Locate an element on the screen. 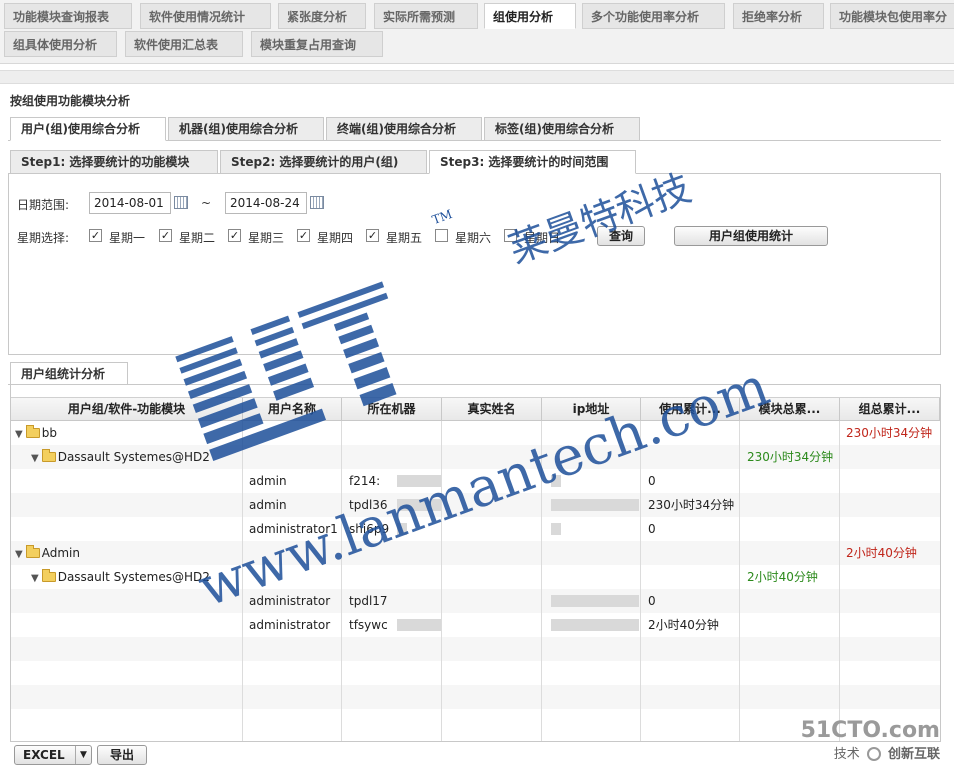 The width and height of the screenshot is (954, 772). checkbox-wednesday: ✓ is located at coordinates (234, 235).